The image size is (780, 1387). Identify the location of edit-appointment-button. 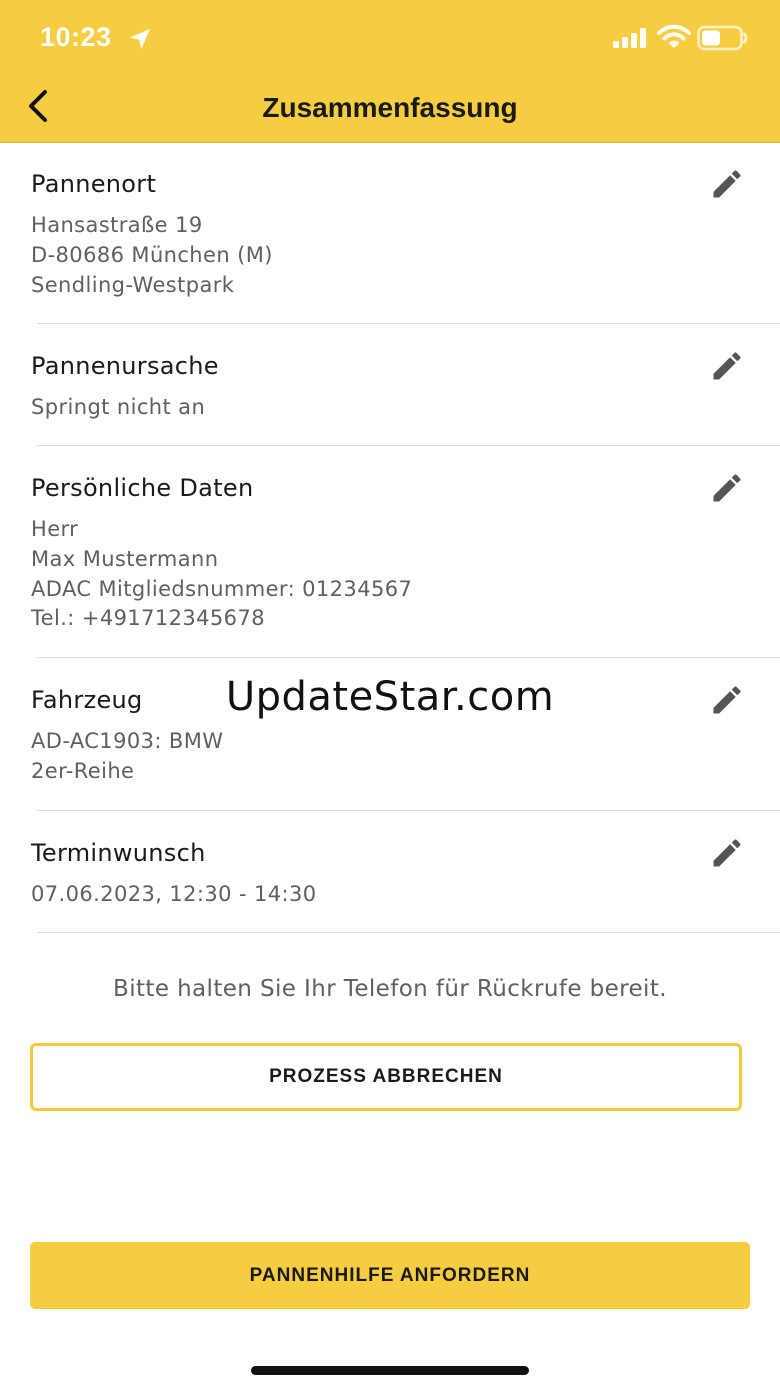
(727, 855).